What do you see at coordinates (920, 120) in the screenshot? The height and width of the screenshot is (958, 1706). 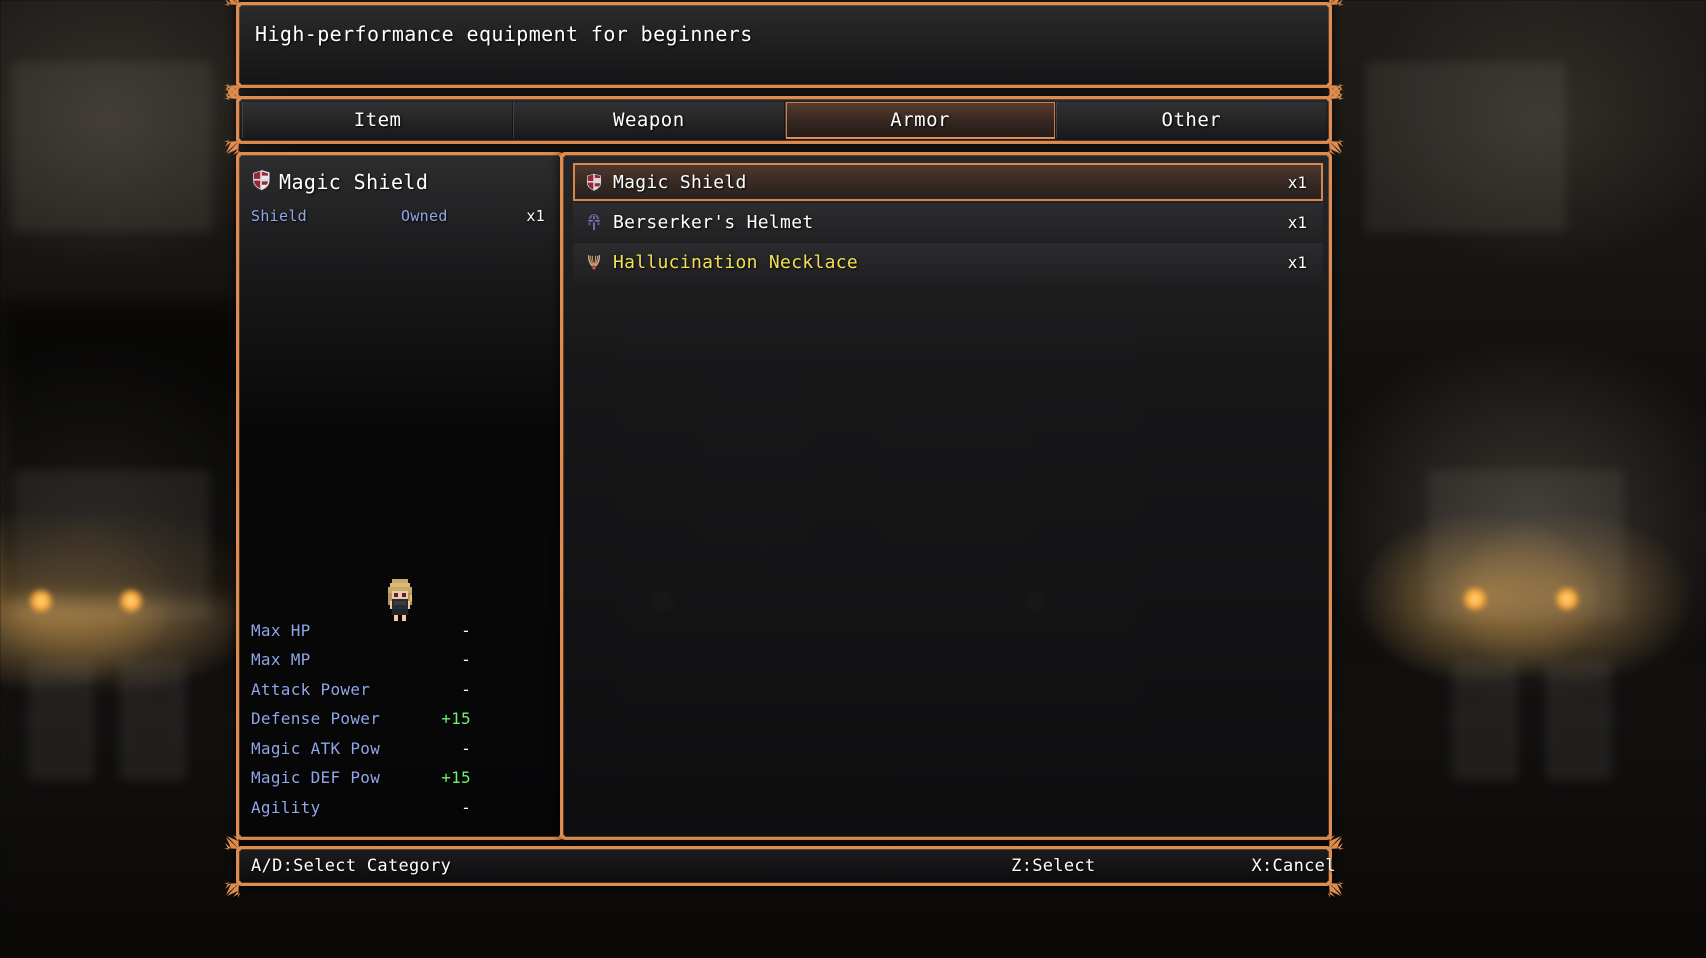 I see `tab-armor: Armor` at bounding box center [920, 120].